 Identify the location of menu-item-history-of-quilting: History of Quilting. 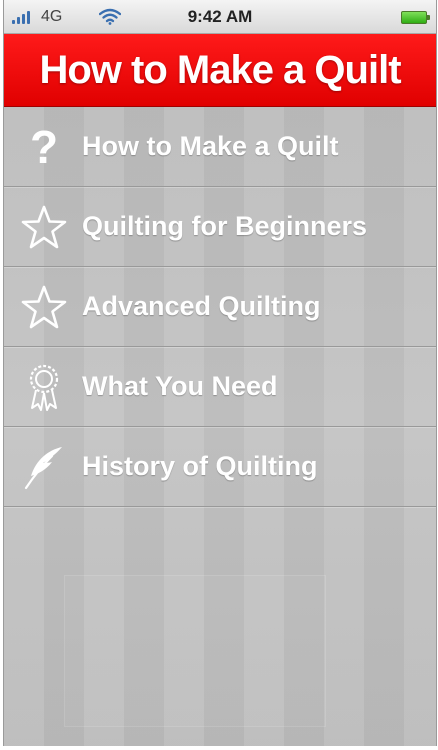
(220, 467).